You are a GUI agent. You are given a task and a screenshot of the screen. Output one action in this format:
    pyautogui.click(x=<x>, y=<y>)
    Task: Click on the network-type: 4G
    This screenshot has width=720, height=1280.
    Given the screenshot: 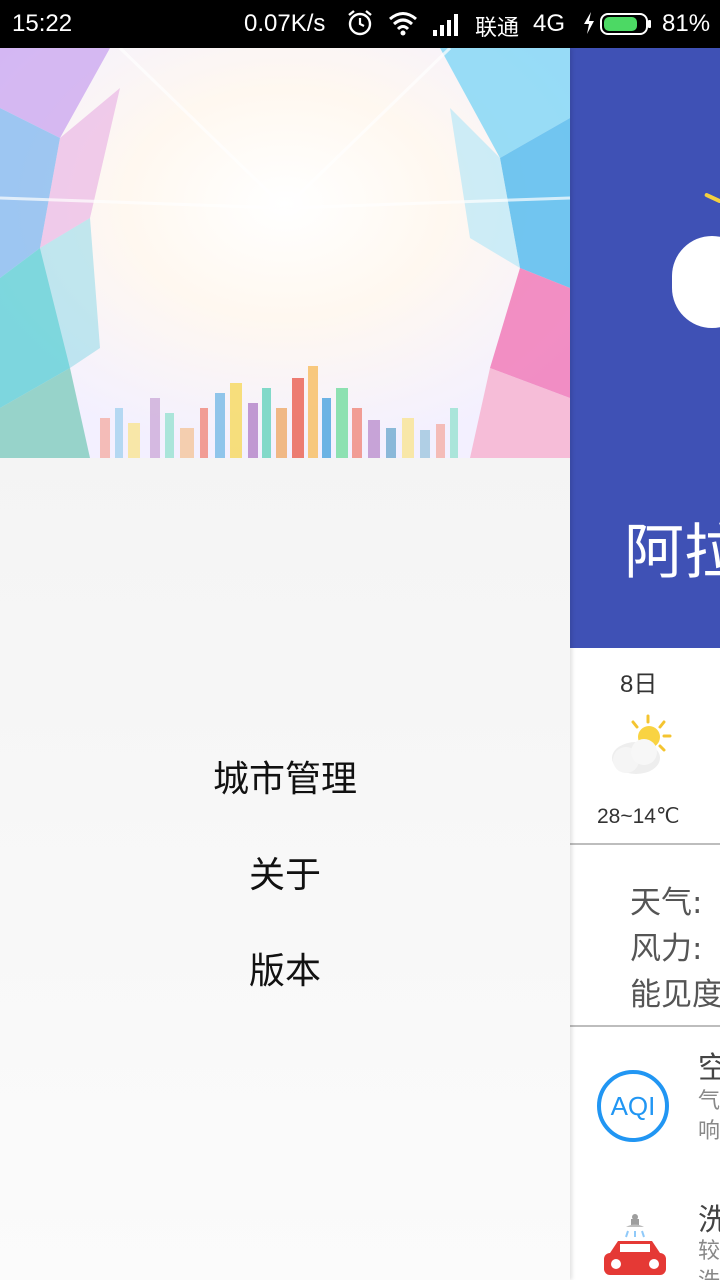 What is the action you would take?
    pyautogui.click(x=549, y=23)
    